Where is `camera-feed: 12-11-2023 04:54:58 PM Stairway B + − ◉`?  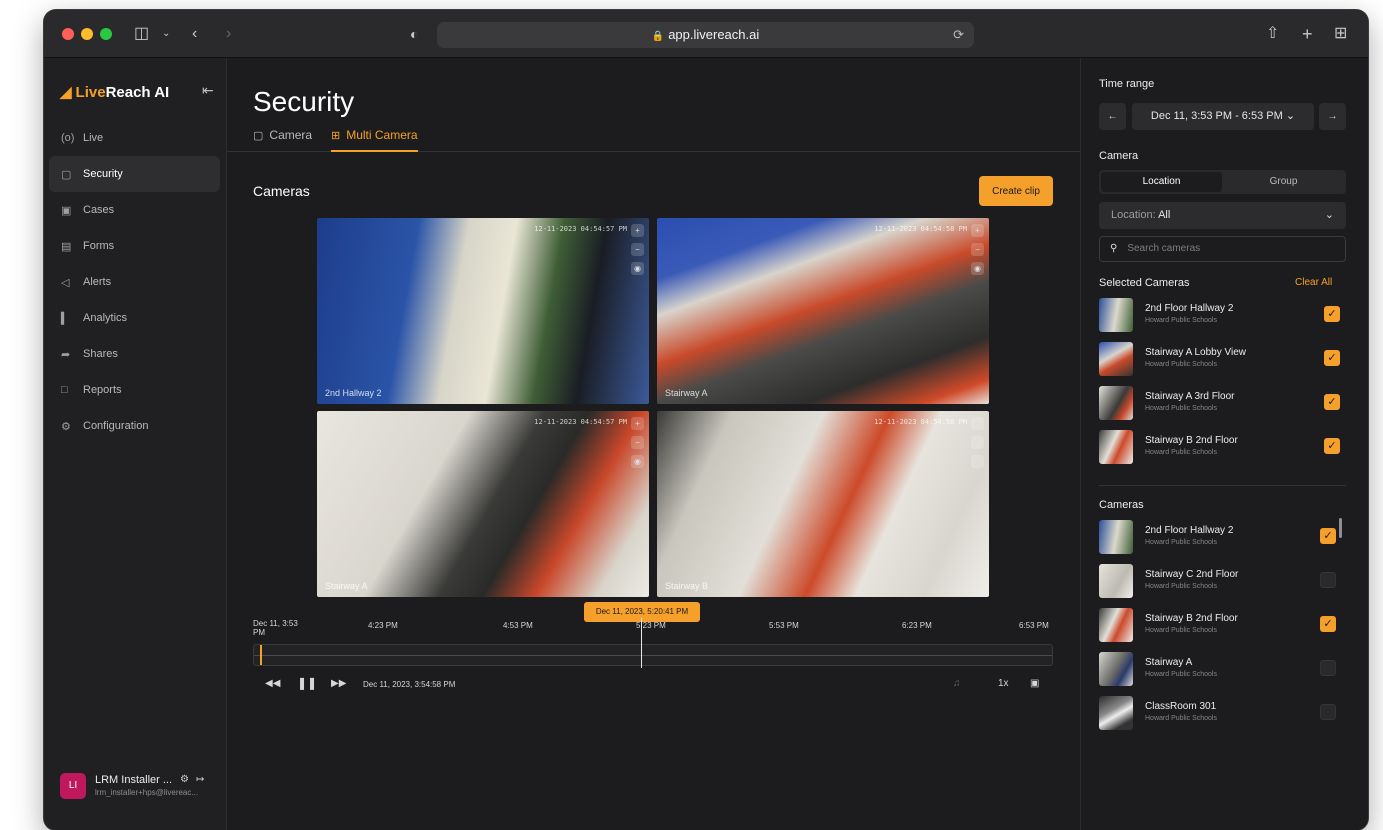
camera-feed: 12-11-2023 04:54:58 PM Stairway B + − ◉ is located at coordinates (823, 504).